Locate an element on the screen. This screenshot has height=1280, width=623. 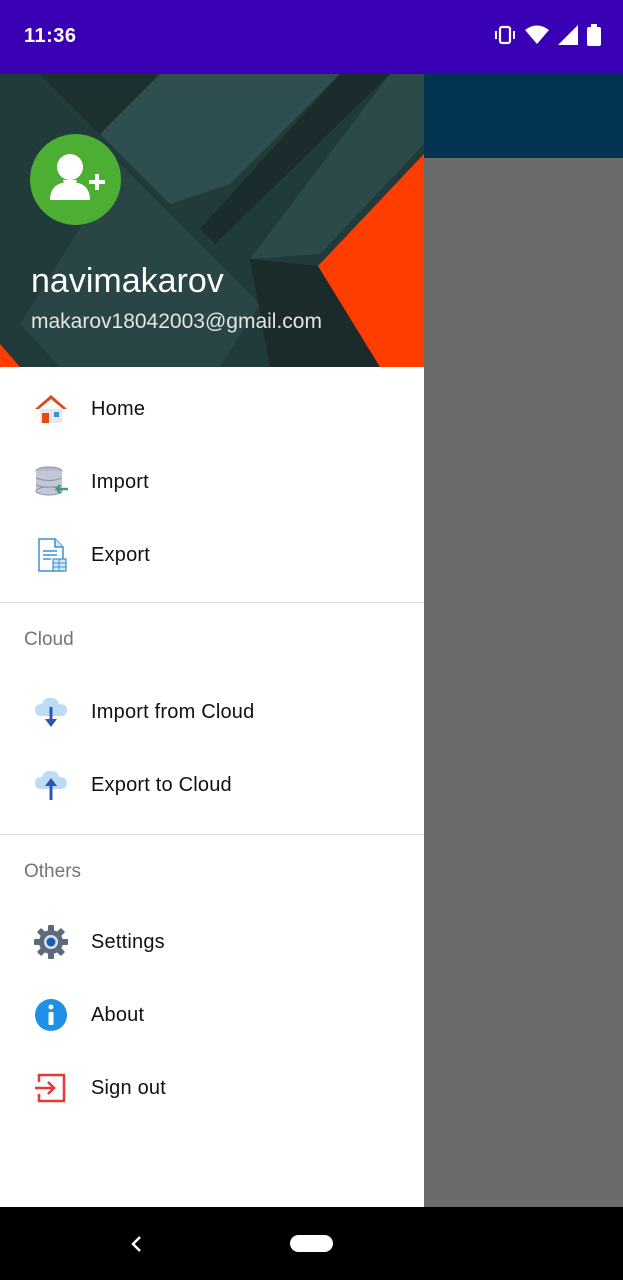
menu-item-label: Import is located at coordinates (120, 482).